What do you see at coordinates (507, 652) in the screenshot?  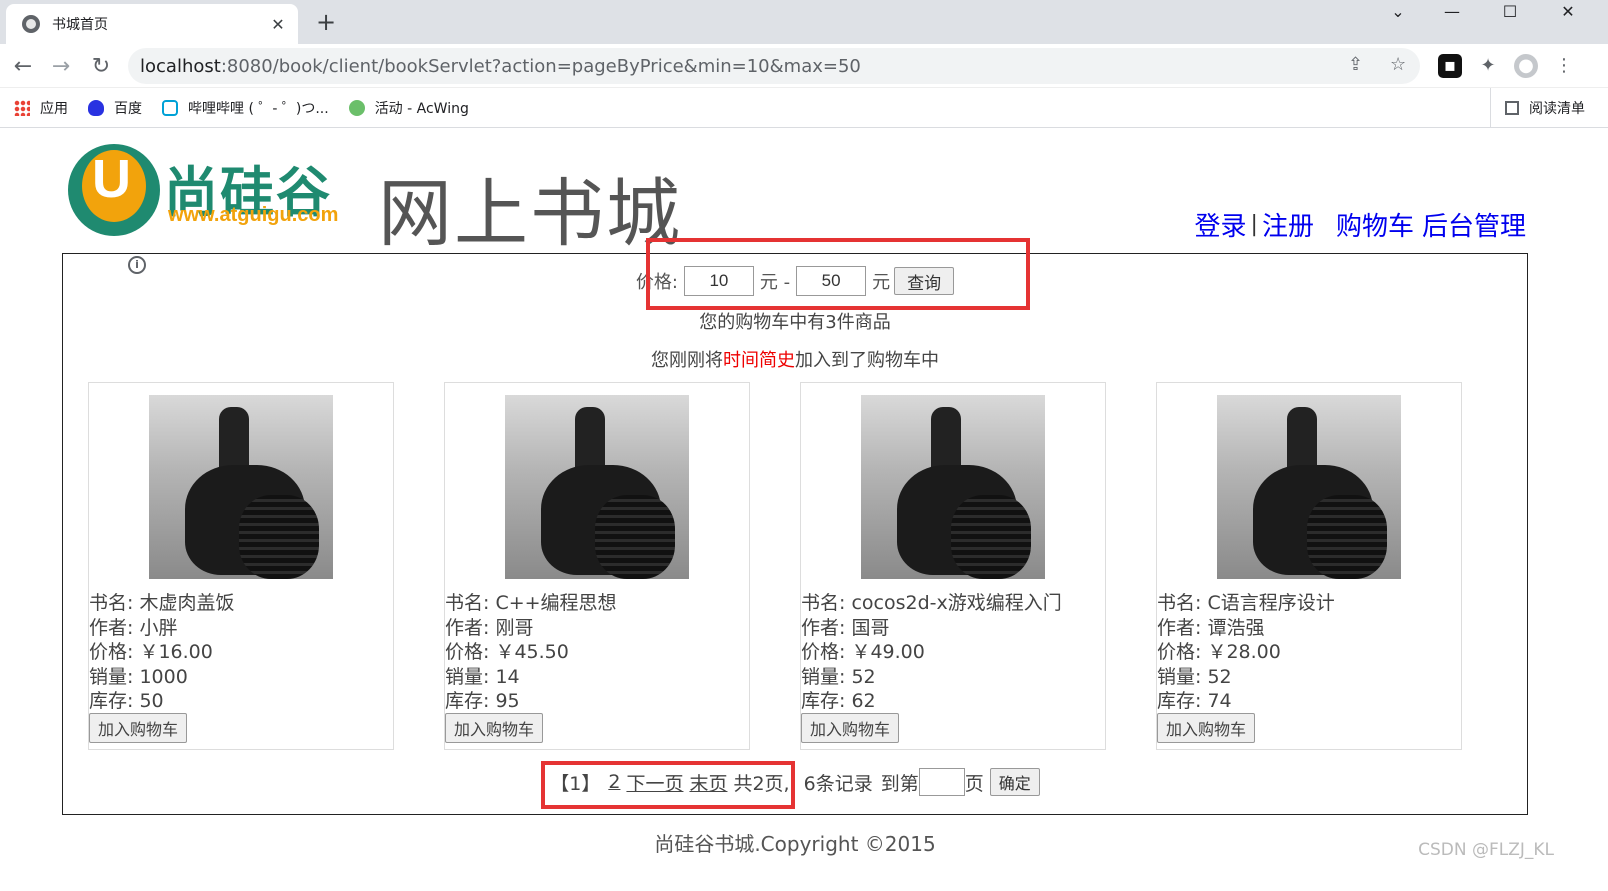 I see `book-price: 价格: ￥45.50` at bounding box center [507, 652].